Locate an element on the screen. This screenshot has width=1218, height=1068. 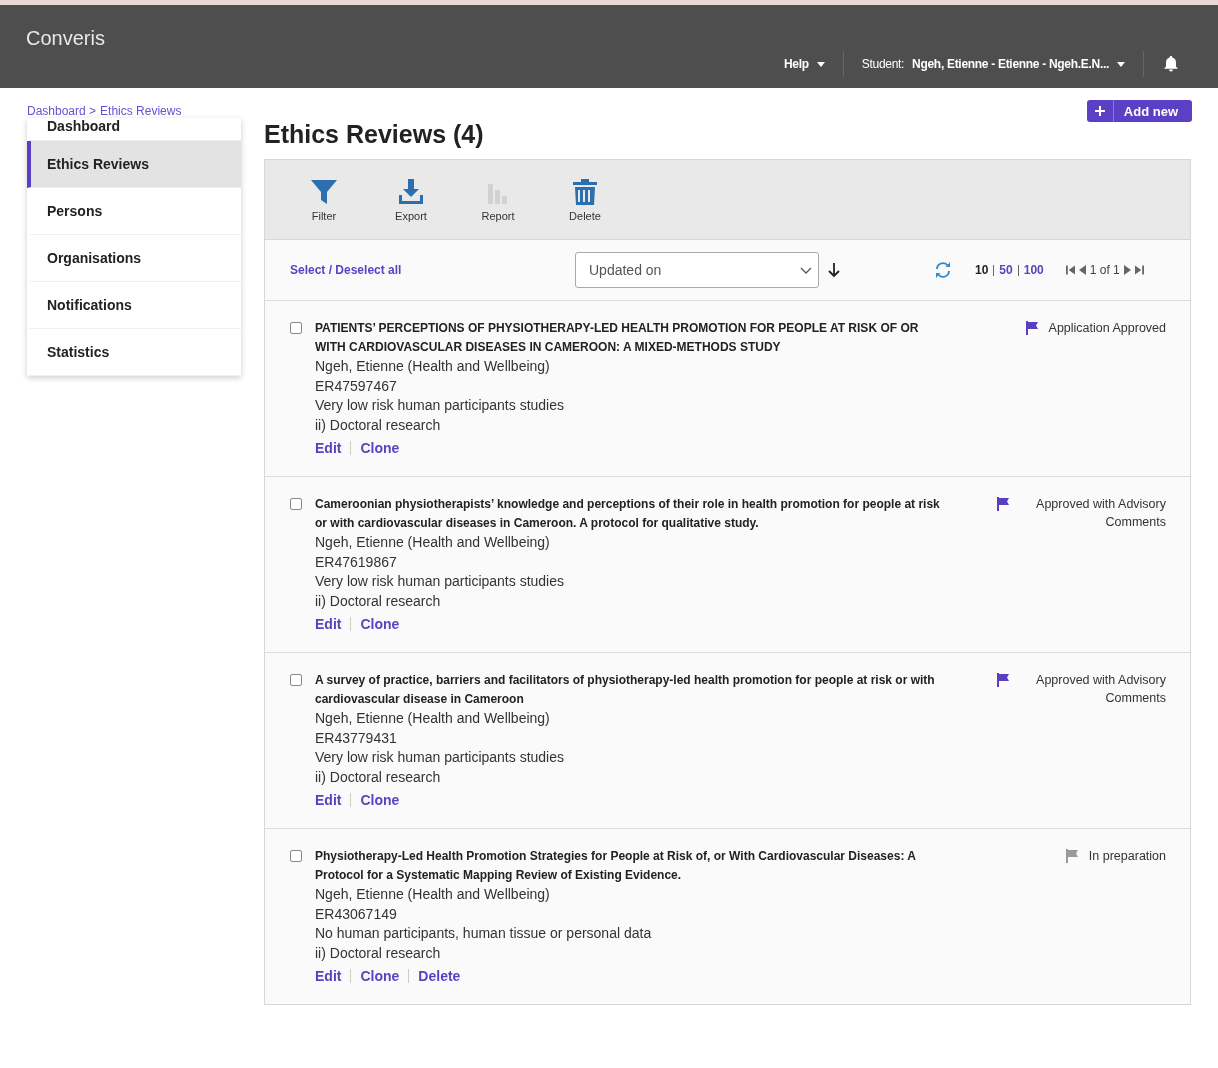
page-size-link: 100 is located at coordinates (1033, 270).